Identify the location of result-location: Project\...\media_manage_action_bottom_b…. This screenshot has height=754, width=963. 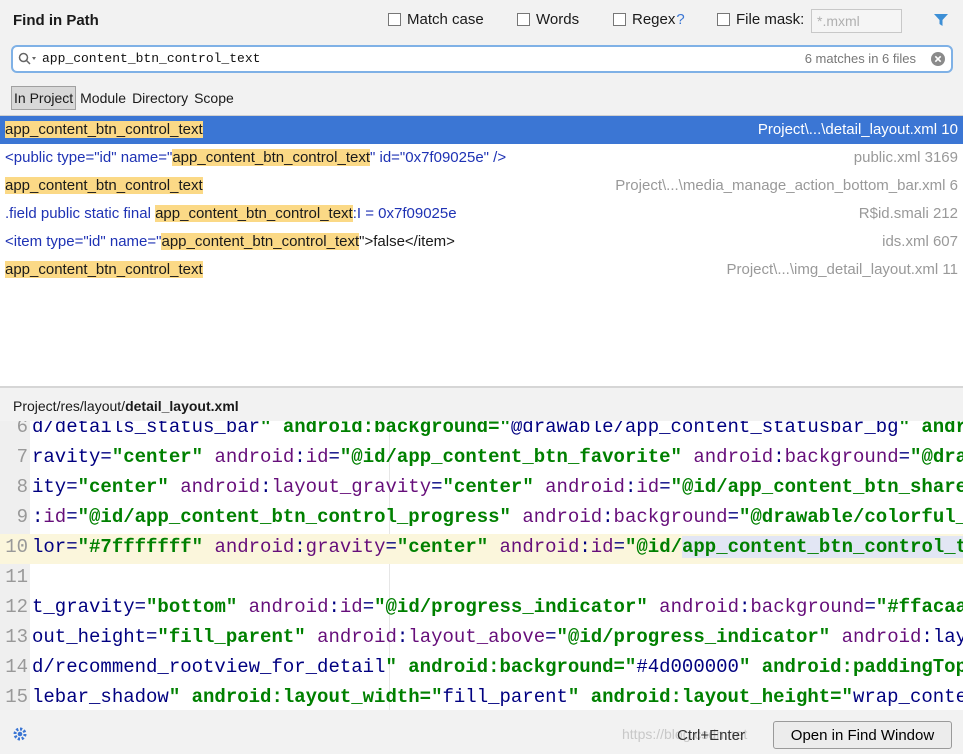
(786, 185).